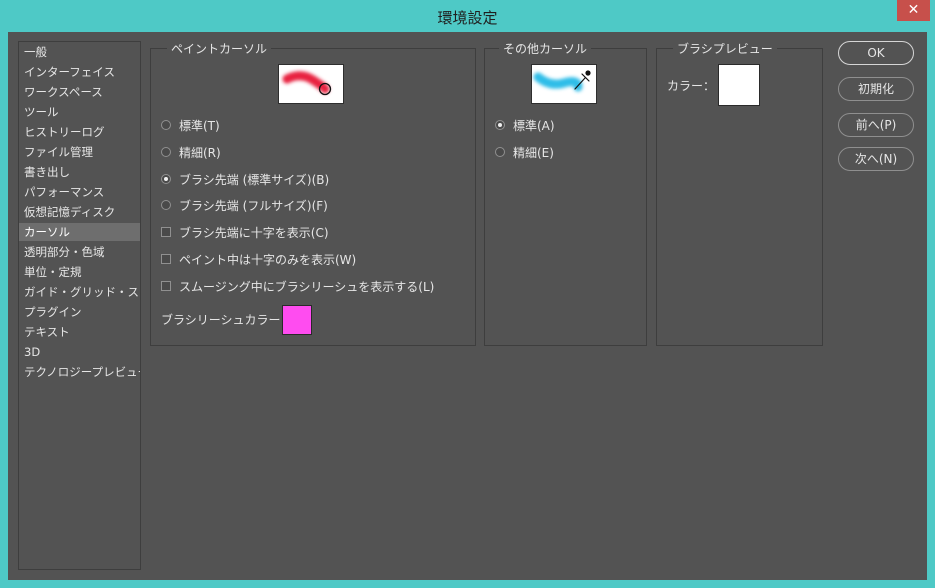  I want to click on nav-item-3d: 3D, so click(79, 352).